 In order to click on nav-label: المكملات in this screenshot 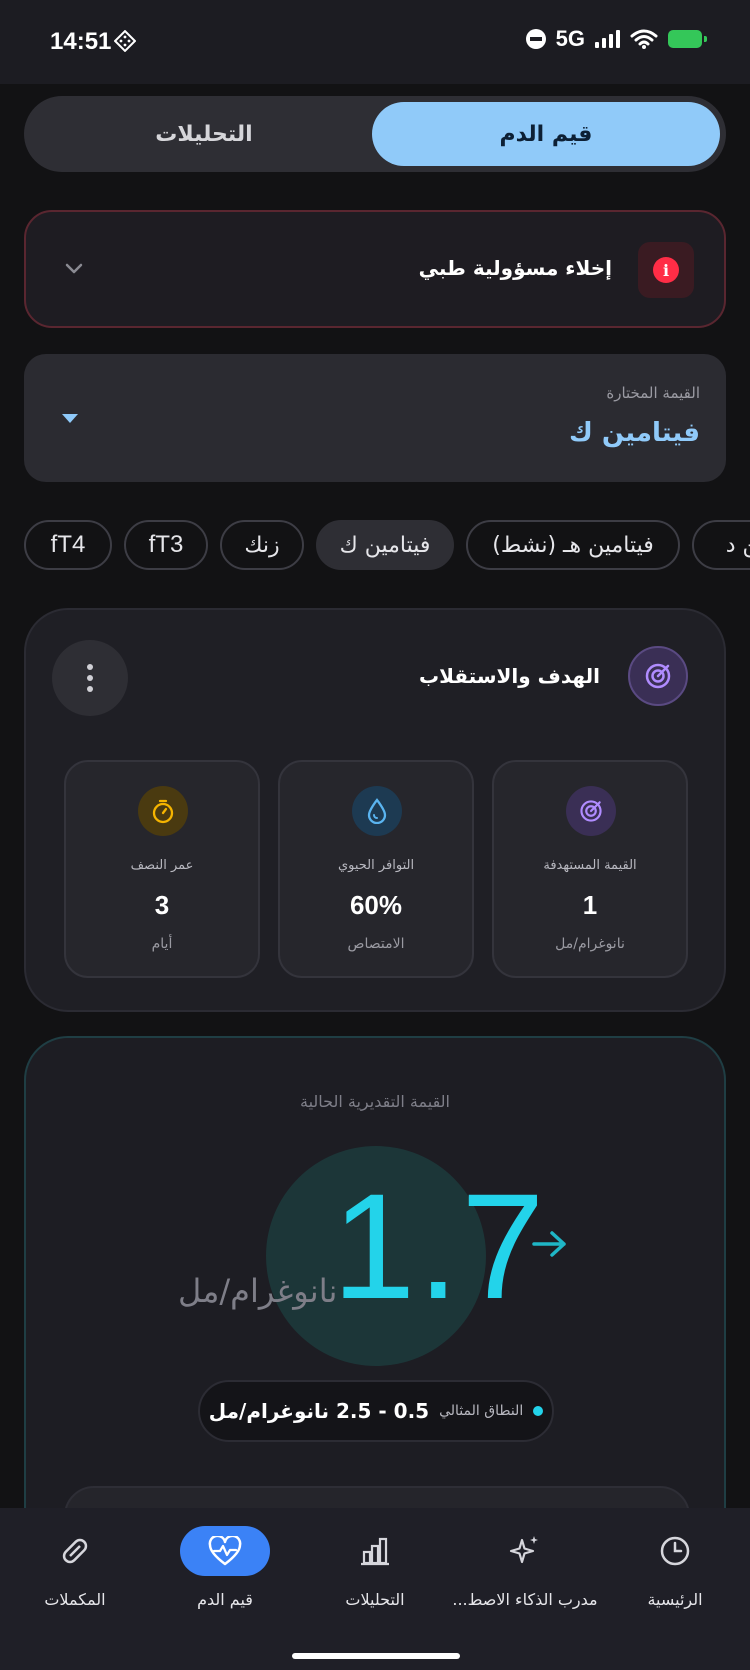, I will do `click(75, 1599)`.